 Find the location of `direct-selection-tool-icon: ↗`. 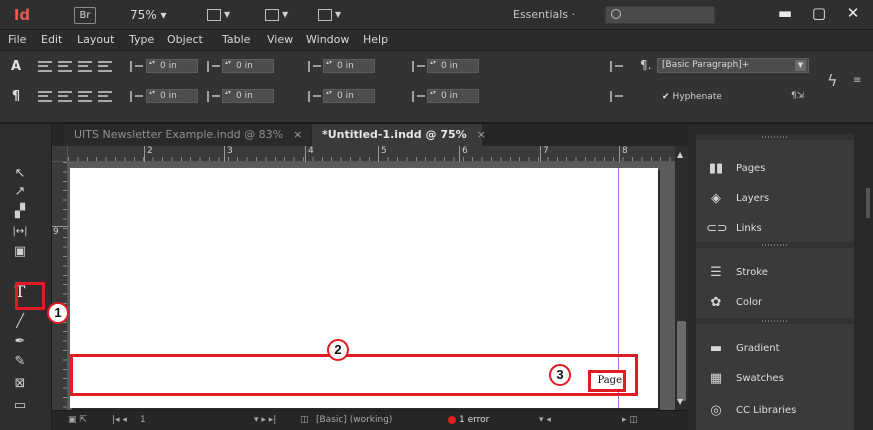

direct-selection-tool-icon: ↗ is located at coordinates (20, 192).